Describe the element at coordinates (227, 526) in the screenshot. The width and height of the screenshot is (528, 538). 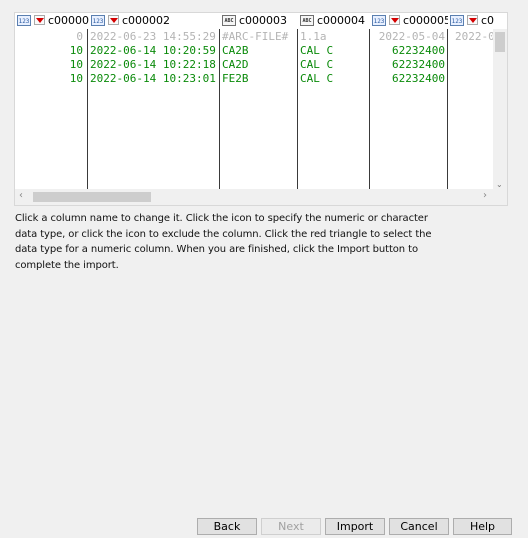
I see `back-button: Back` at that location.